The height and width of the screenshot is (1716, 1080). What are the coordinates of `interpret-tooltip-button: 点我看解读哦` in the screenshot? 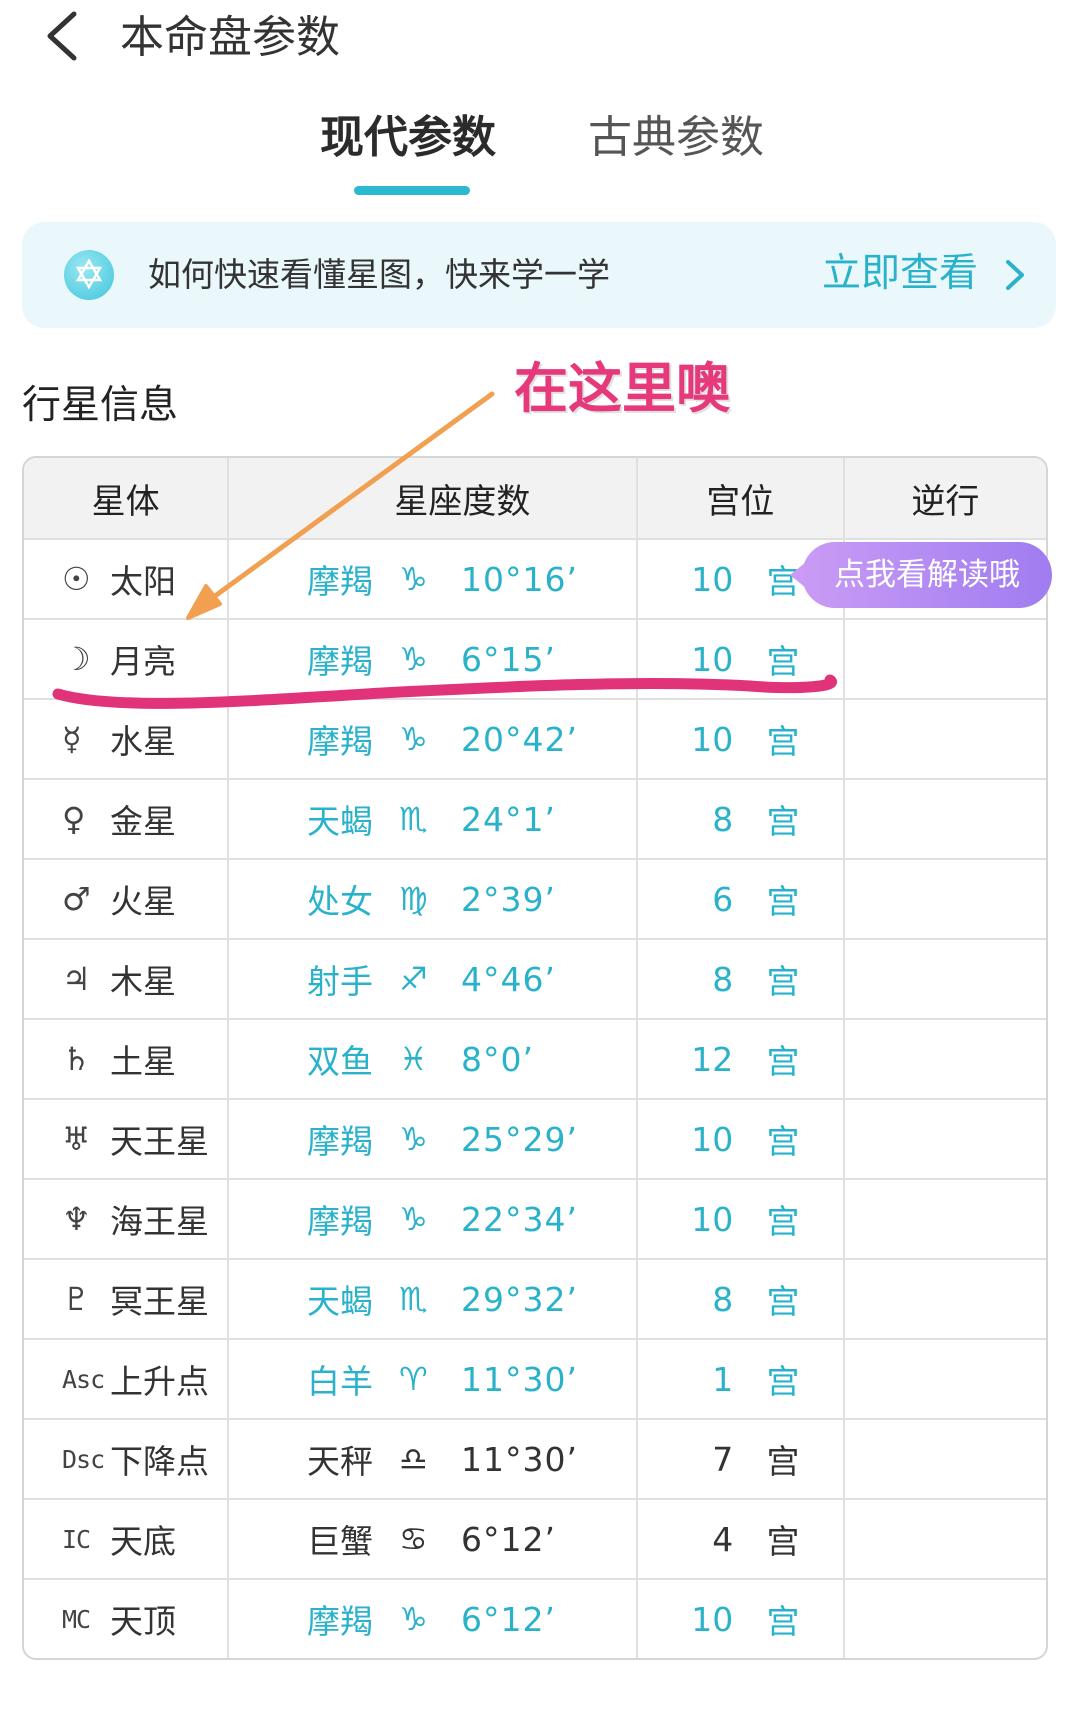 It's located at (927, 575).